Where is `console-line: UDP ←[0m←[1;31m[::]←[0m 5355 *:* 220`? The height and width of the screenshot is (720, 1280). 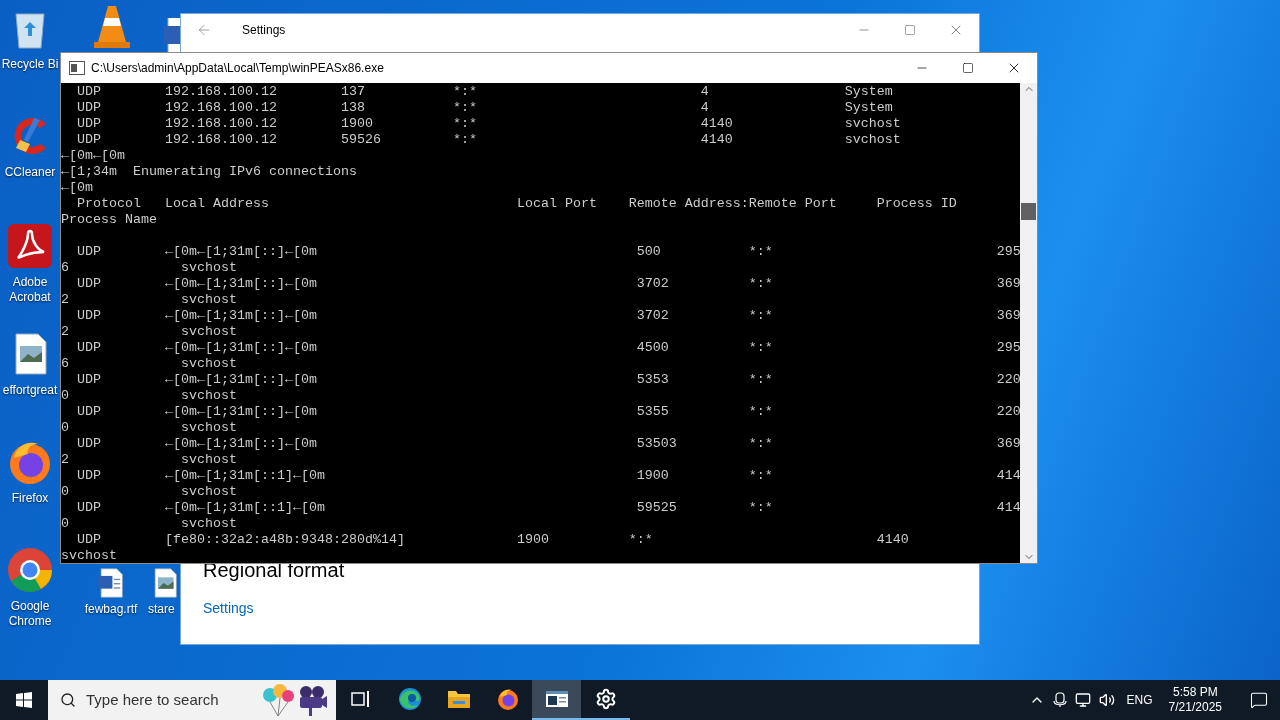 console-line: UDP ←[0m←[1;31m[::]←[0m 5355 *:* 220 is located at coordinates (548, 412).